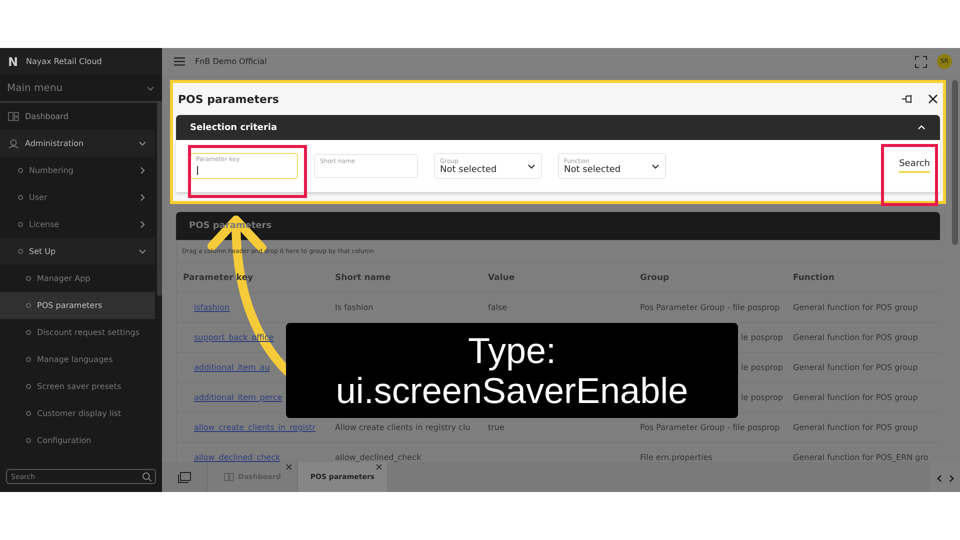 This screenshot has width=960, height=540. I want to click on table-cell-text: File ern.properties, so click(676, 457).